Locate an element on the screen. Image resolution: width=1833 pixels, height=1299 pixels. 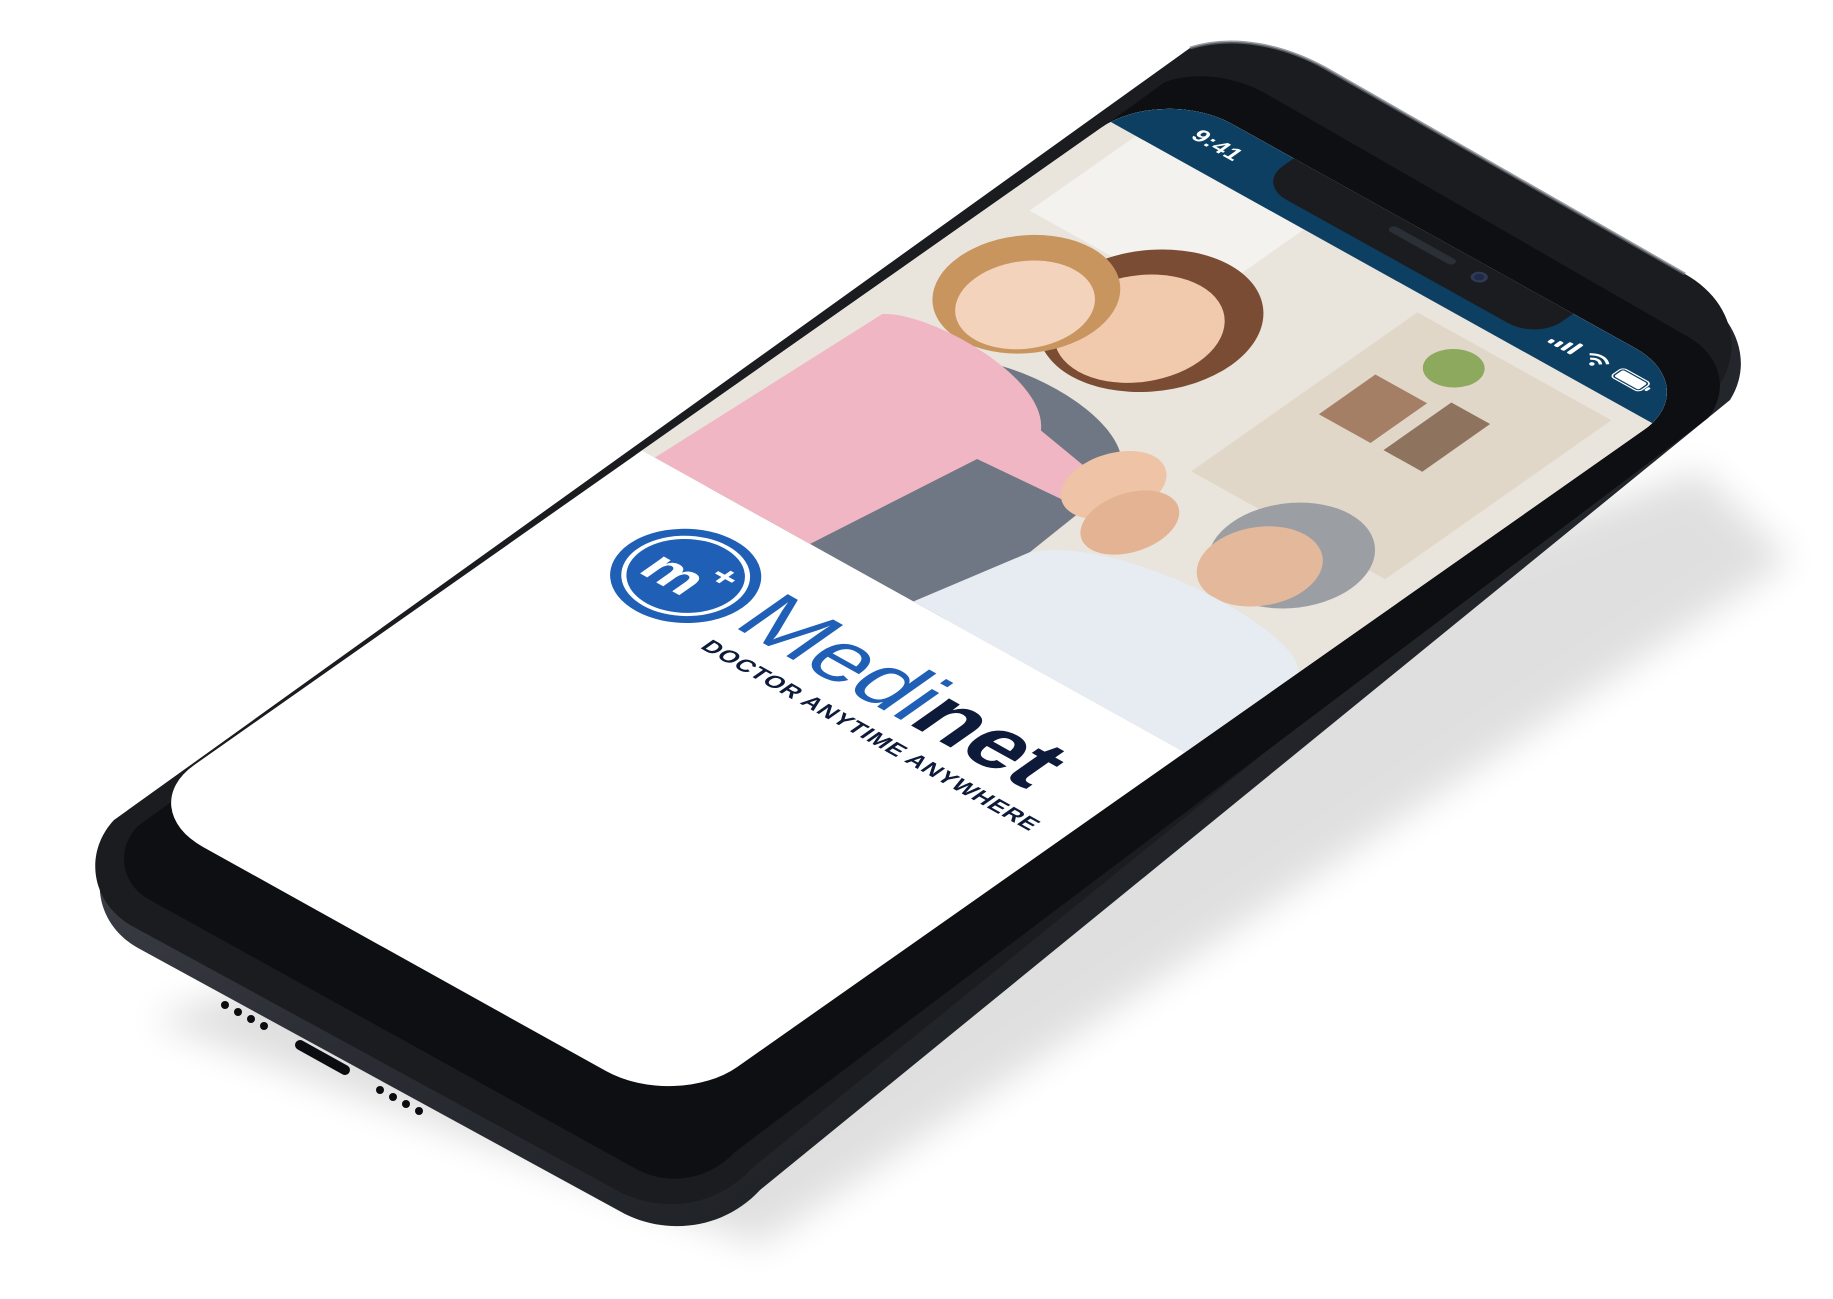
signal-strength-icon is located at coordinates (1565, 343).